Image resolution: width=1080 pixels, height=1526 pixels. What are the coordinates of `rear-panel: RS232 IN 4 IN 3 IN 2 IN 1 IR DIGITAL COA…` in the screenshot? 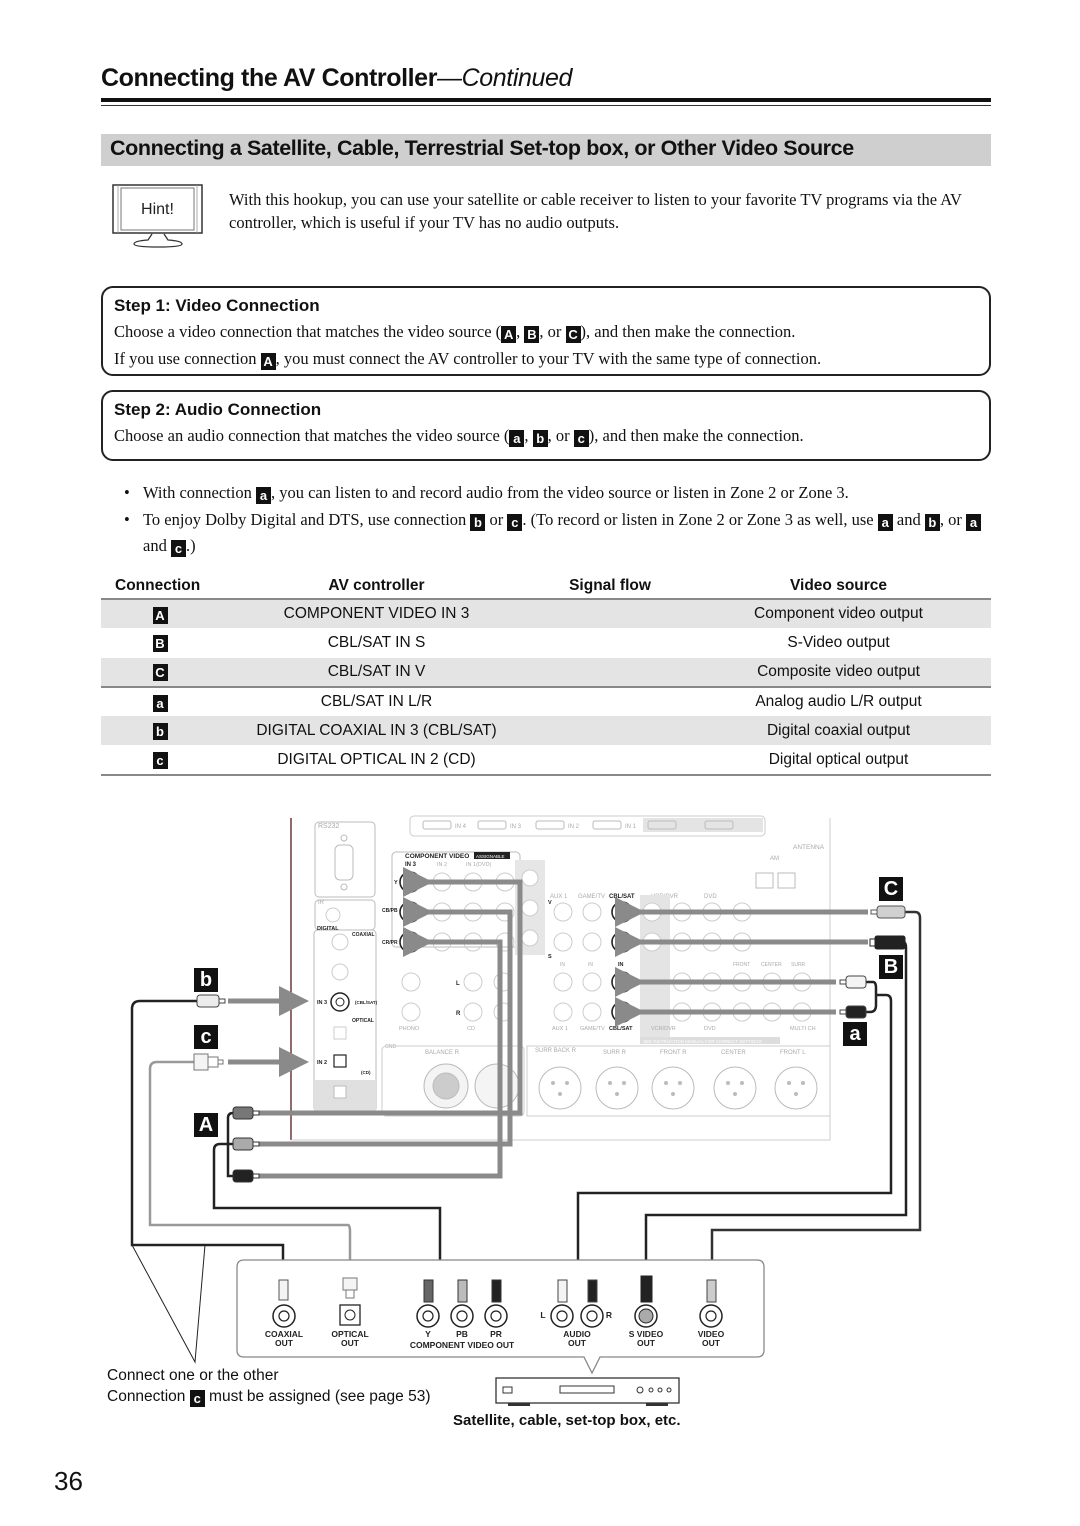 It's located at (560, 978).